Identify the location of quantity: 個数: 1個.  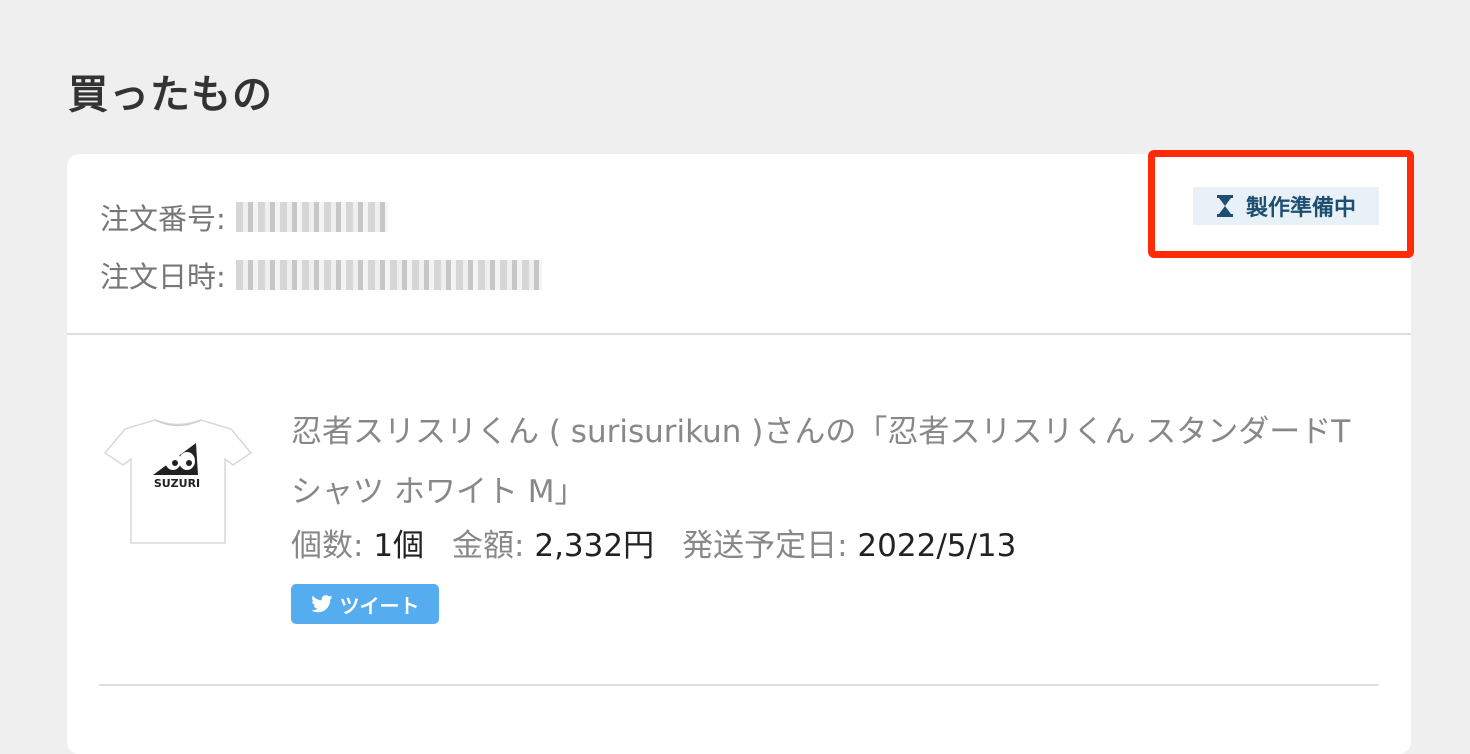
(357, 542).